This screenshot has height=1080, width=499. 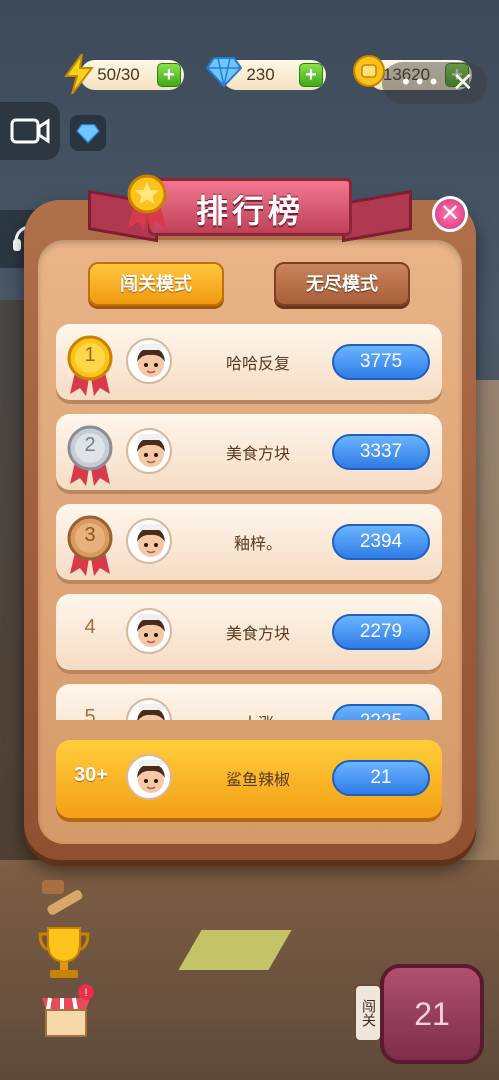 I want to click on hammer-tool-icon, so click(x=64, y=897).